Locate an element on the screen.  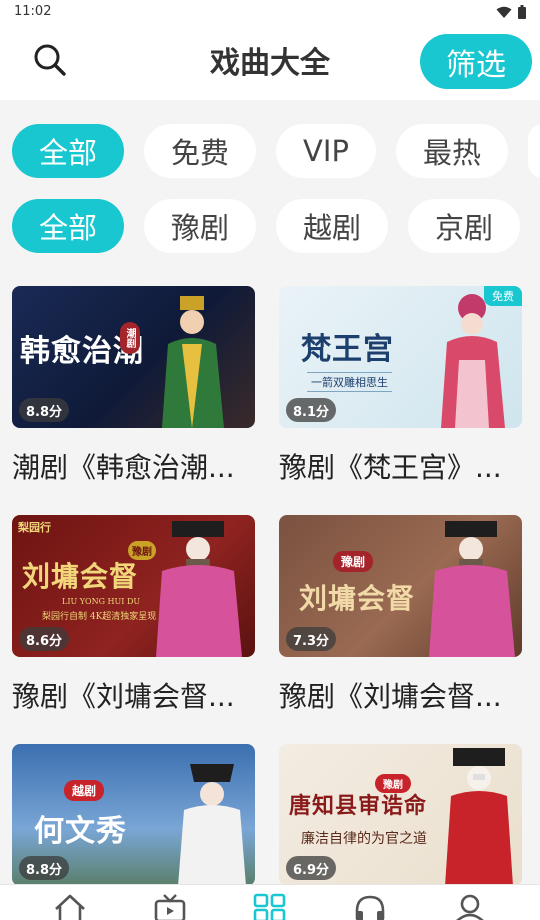
tab-tv is located at coordinates (170, 906).